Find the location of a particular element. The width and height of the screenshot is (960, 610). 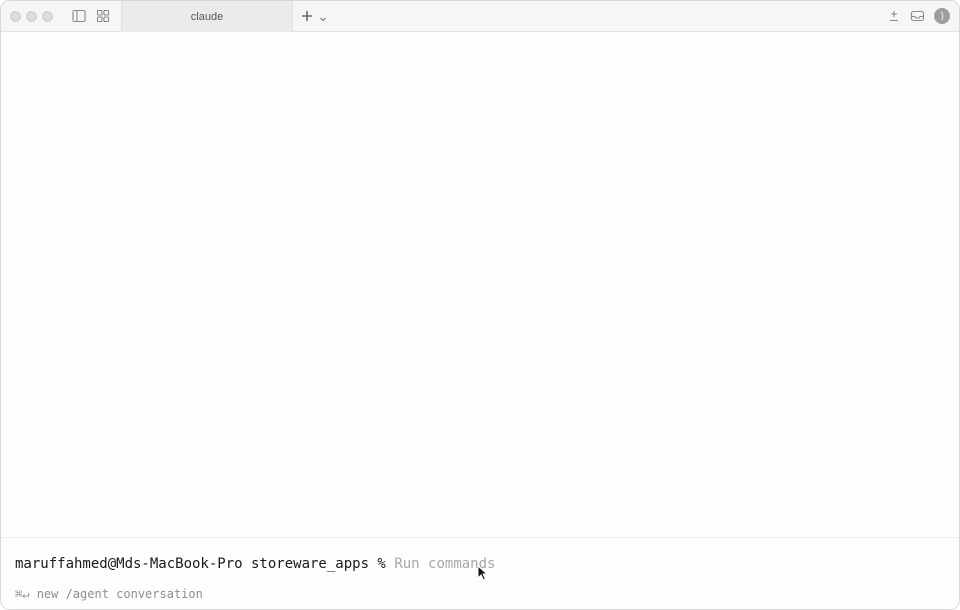

title-bar: claude is located at coordinates (480, 16).